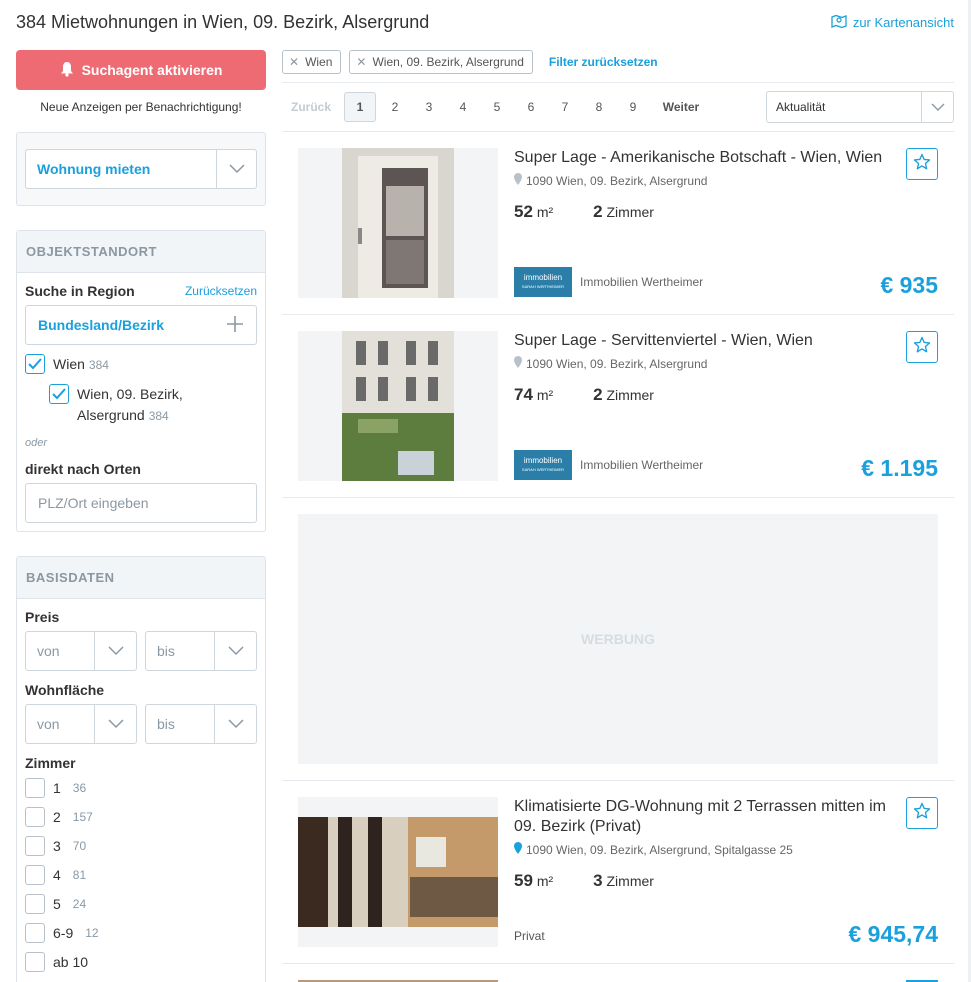 The width and height of the screenshot is (971, 982). What do you see at coordinates (141, 932) in the screenshot?
I see `room-option: 6-9 12` at bounding box center [141, 932].